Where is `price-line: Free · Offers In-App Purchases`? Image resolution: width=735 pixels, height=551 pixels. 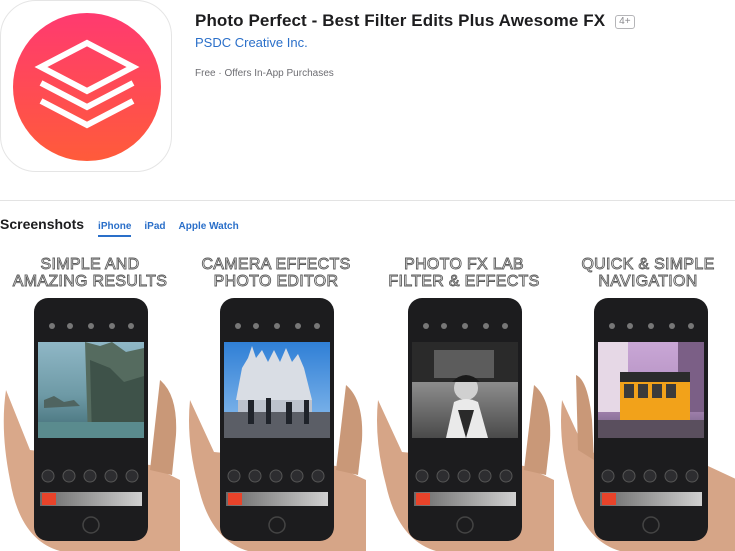 price-line: Free · Offers In-App Purchases is located at coordinates (264, 73).